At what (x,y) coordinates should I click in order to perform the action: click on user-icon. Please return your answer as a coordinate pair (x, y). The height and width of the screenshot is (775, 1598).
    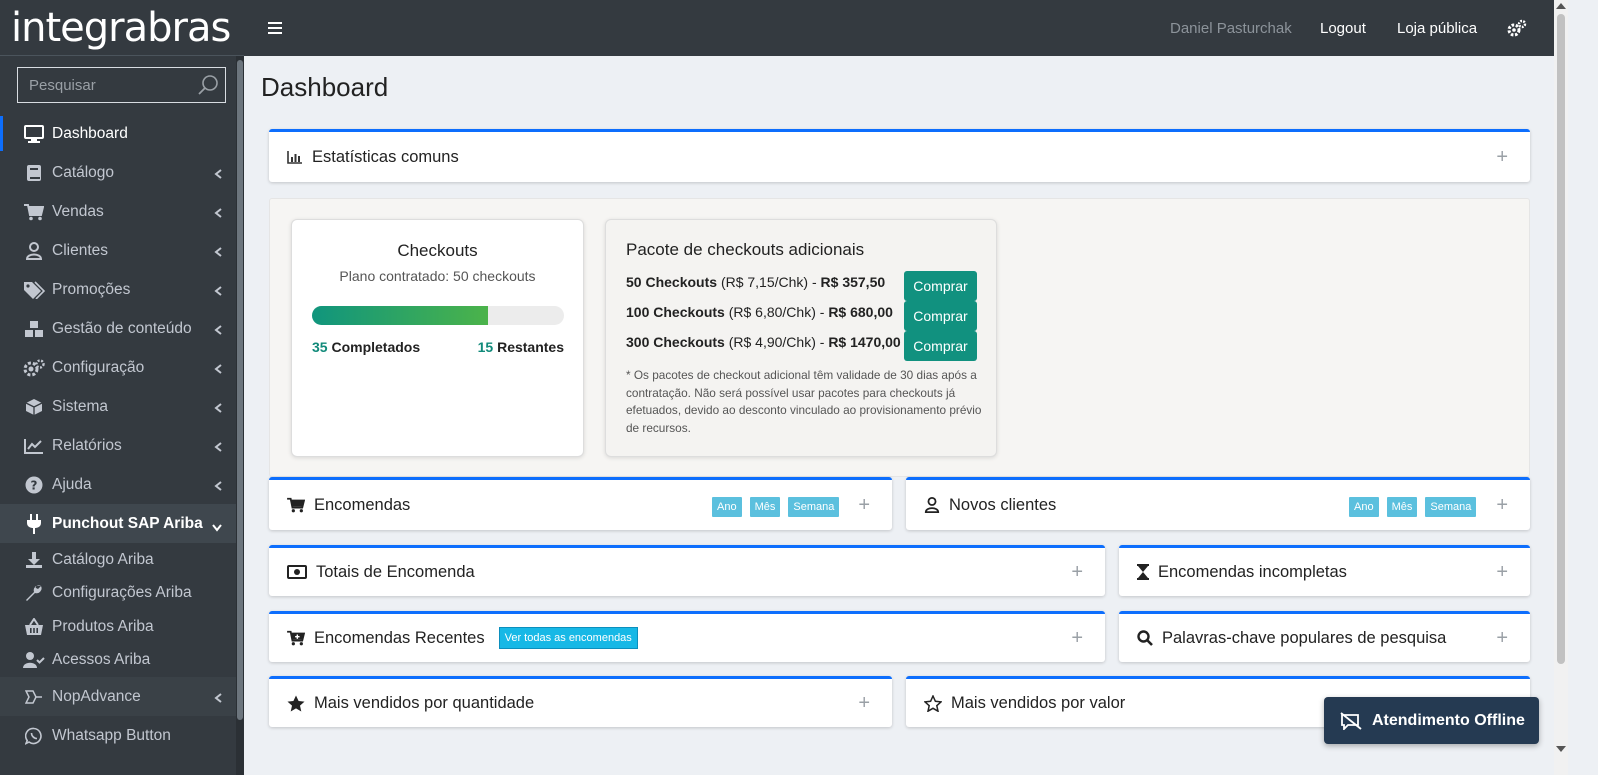
    Looking at the image, I should click on (34, 250).